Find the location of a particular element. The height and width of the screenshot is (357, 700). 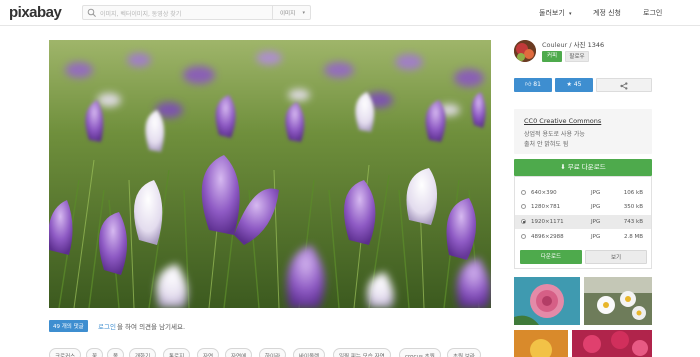

comment-prompt: 을 하여 의견을 남기세요. is located at coordinates (151, 327).